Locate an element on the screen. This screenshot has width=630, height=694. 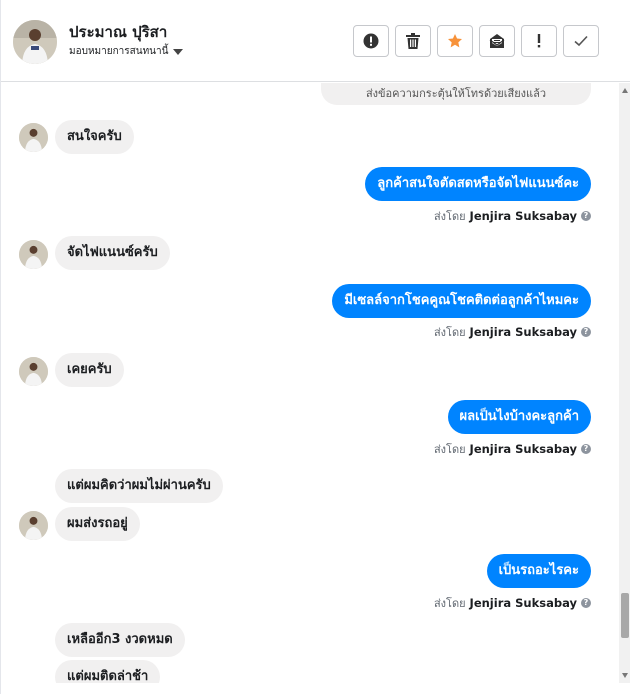
trash-icon is located at coordinates (413, 41).